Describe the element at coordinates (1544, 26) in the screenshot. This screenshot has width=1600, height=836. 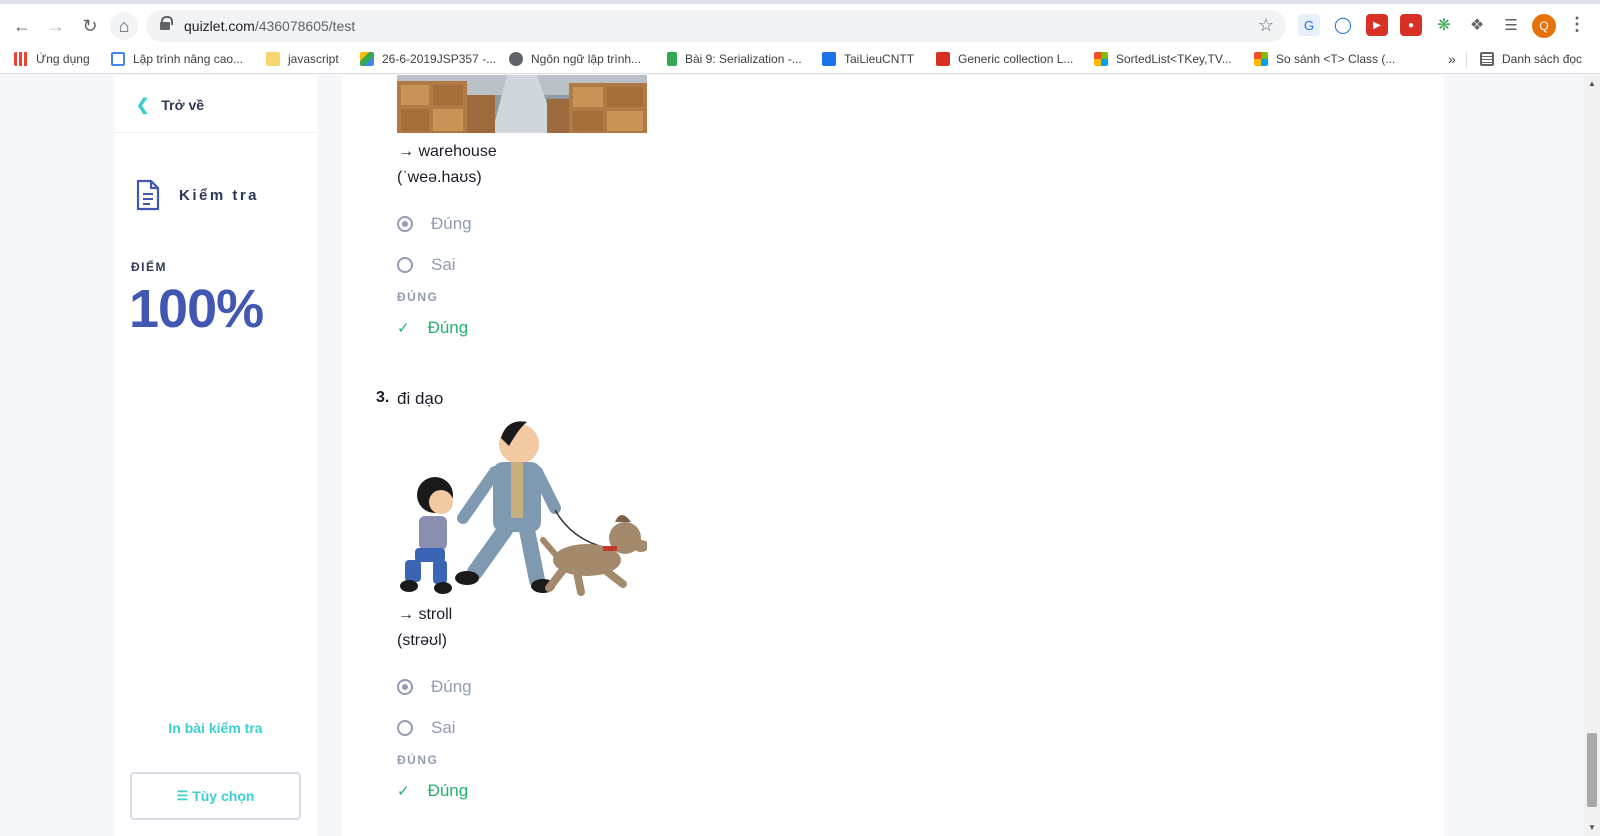
I see `profile-avatar: Q` at that location.